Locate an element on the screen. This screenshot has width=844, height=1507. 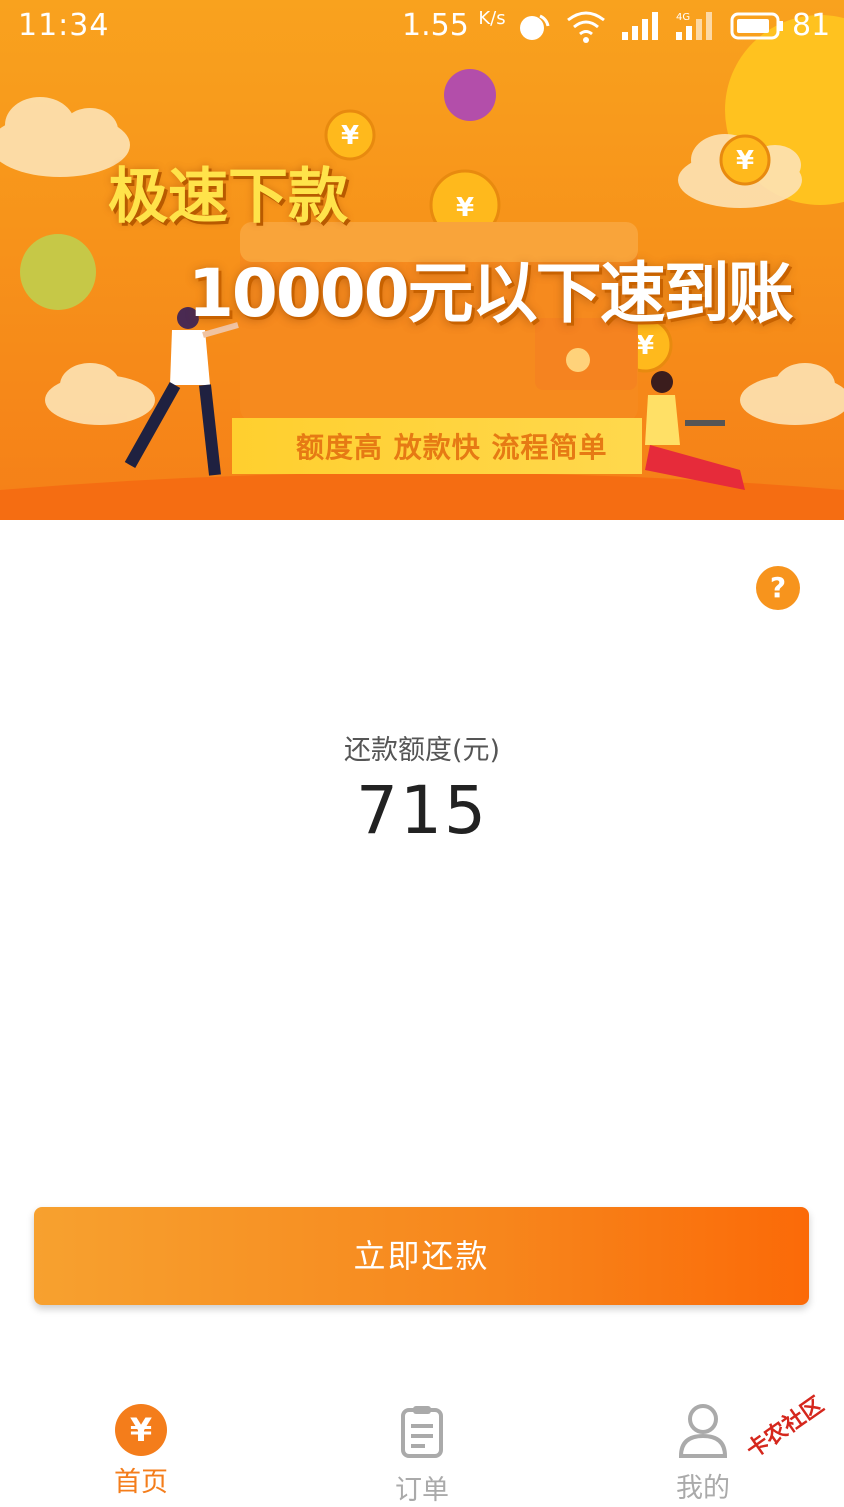
battery-level: 81 is located at coordinates (811, 25).